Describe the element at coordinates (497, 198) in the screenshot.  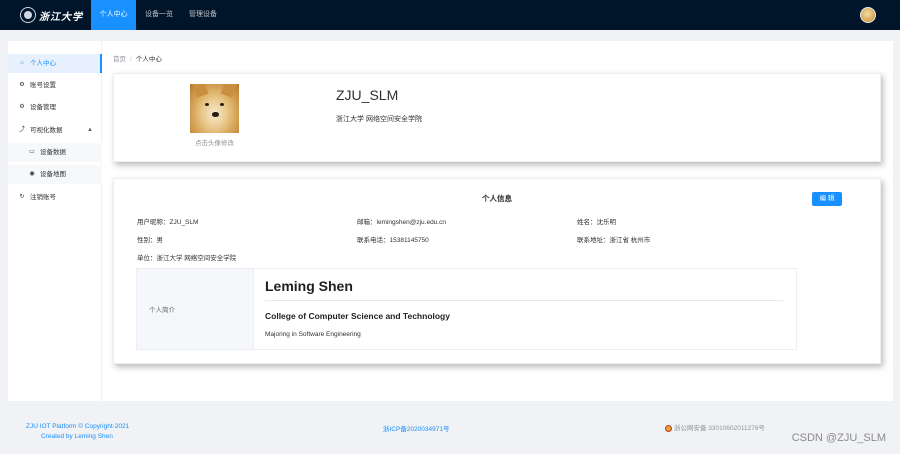
I see `info-title: 个人信息` at that location.